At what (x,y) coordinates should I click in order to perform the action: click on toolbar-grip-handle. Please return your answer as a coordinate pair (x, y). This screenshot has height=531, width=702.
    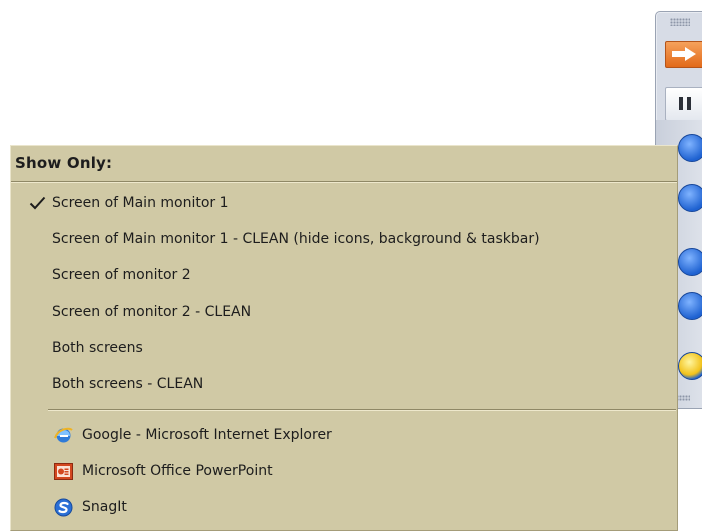
    Looking at the image, I should click on (680, 22).